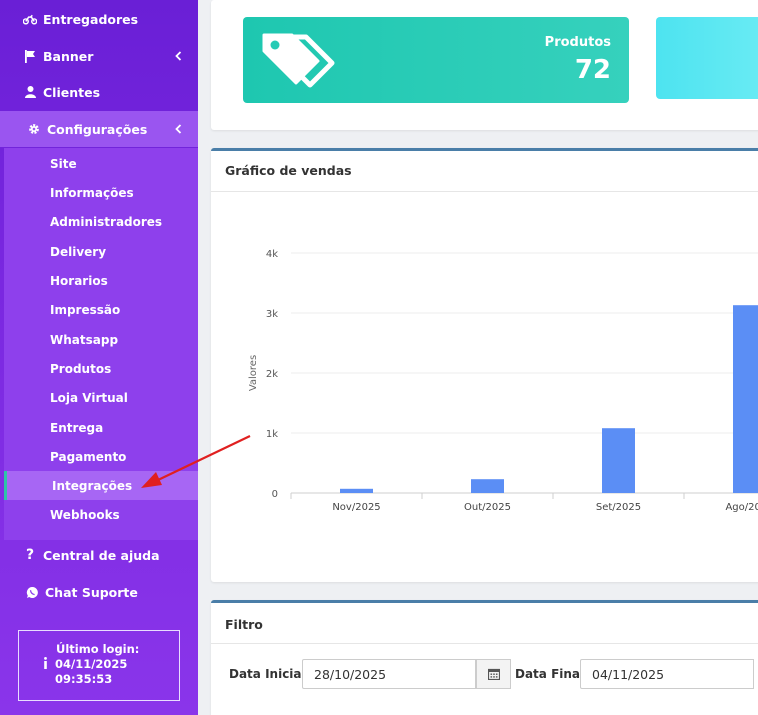  I want to click on submenu-item-site: Site, so click(101, 163).